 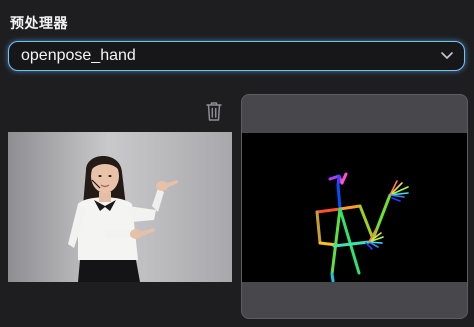 I want to click on preprocessor-title: 预处理器, so click(x=39, y=24).